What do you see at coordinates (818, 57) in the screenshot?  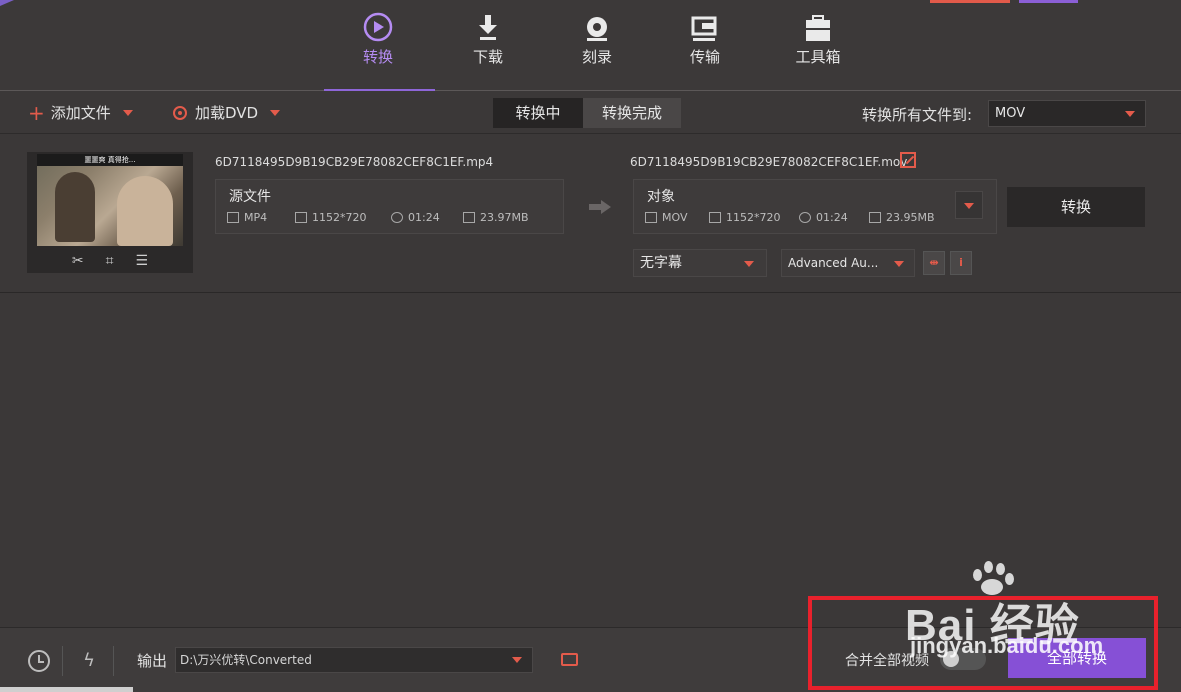 I see `nav-tab-toolbox-label: 工具箱` at bounding box center [818, 57].